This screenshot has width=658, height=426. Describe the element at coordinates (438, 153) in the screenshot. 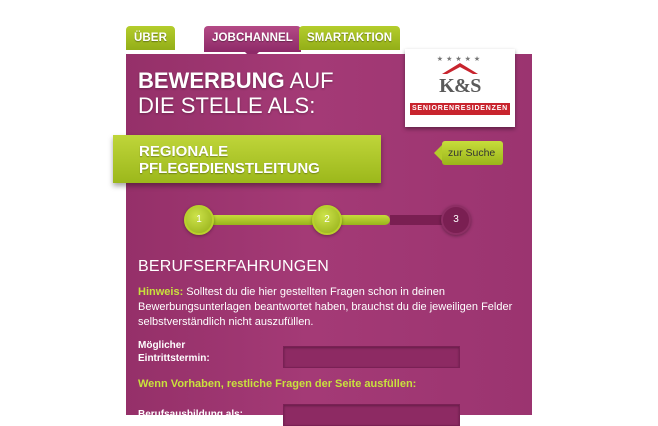

I see `arrow-left-icon` at that location.